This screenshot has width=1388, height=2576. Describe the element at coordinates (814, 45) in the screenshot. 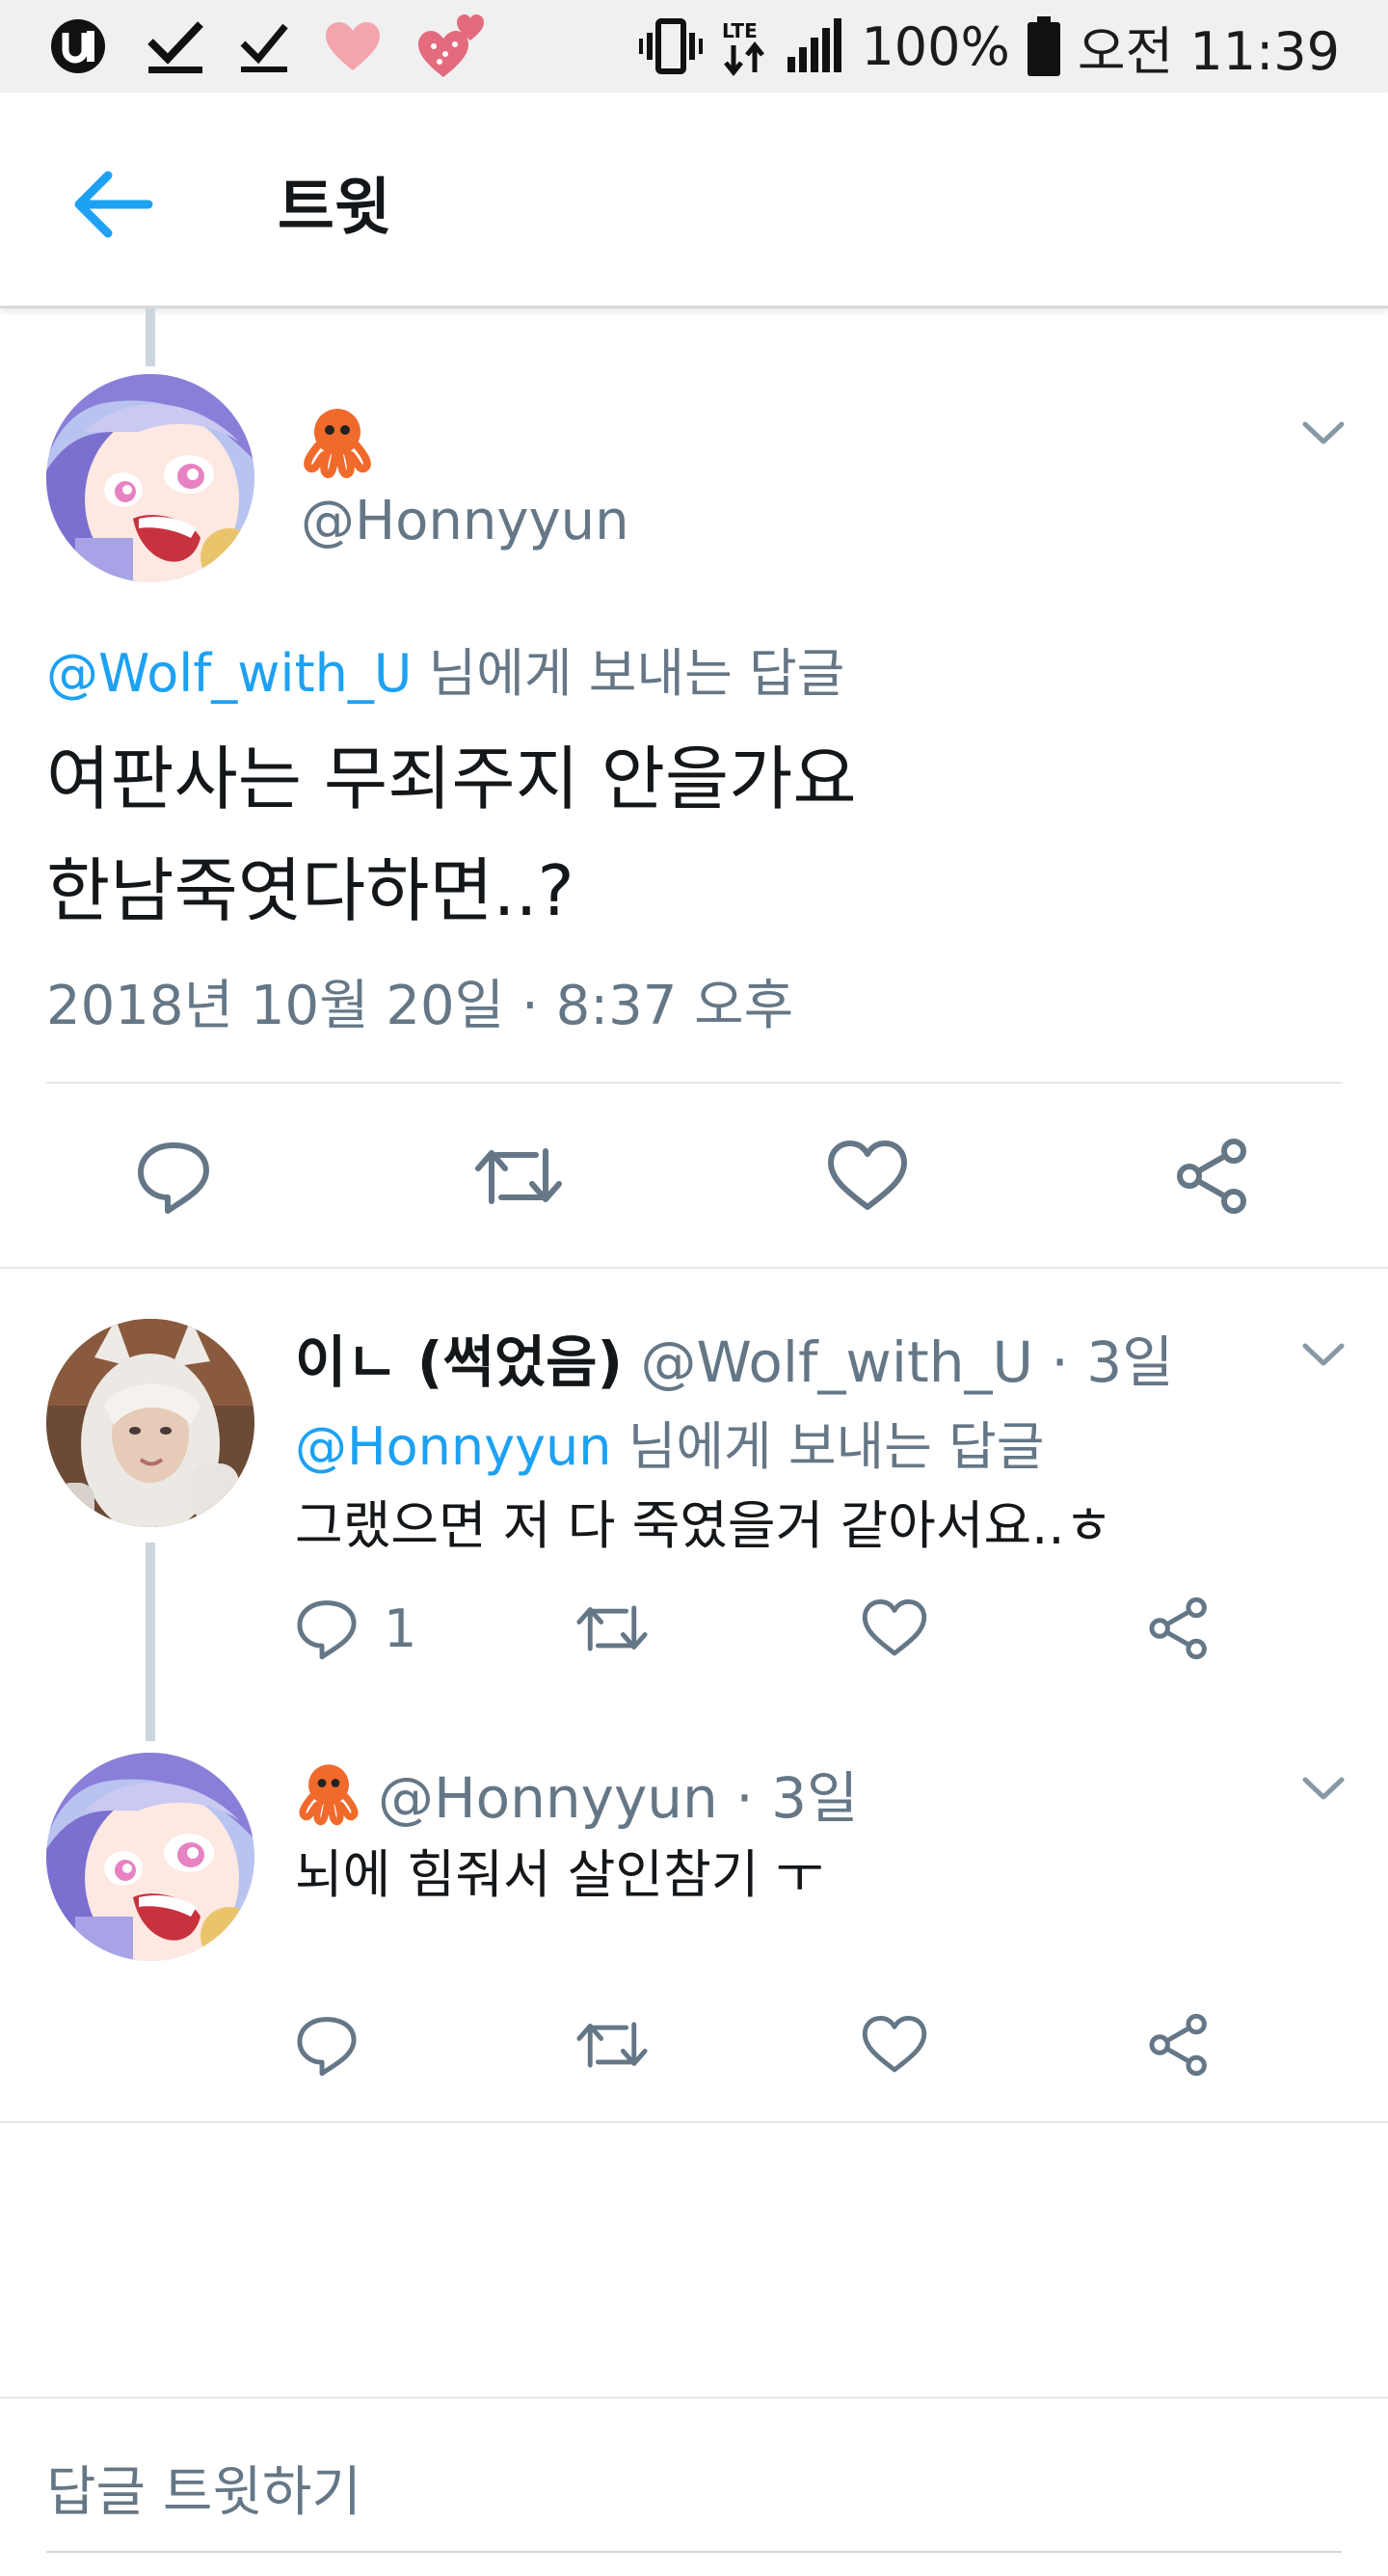

I see `signal-icon` at that location.